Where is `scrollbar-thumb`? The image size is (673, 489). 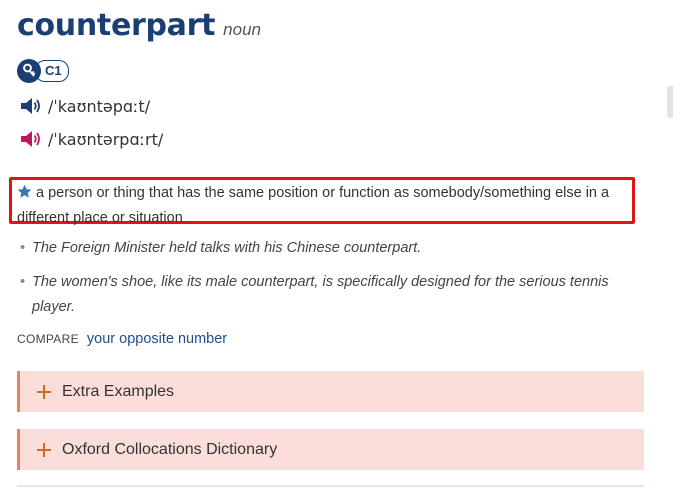 scrollbar-thumb is located at coordinates (670, 102).